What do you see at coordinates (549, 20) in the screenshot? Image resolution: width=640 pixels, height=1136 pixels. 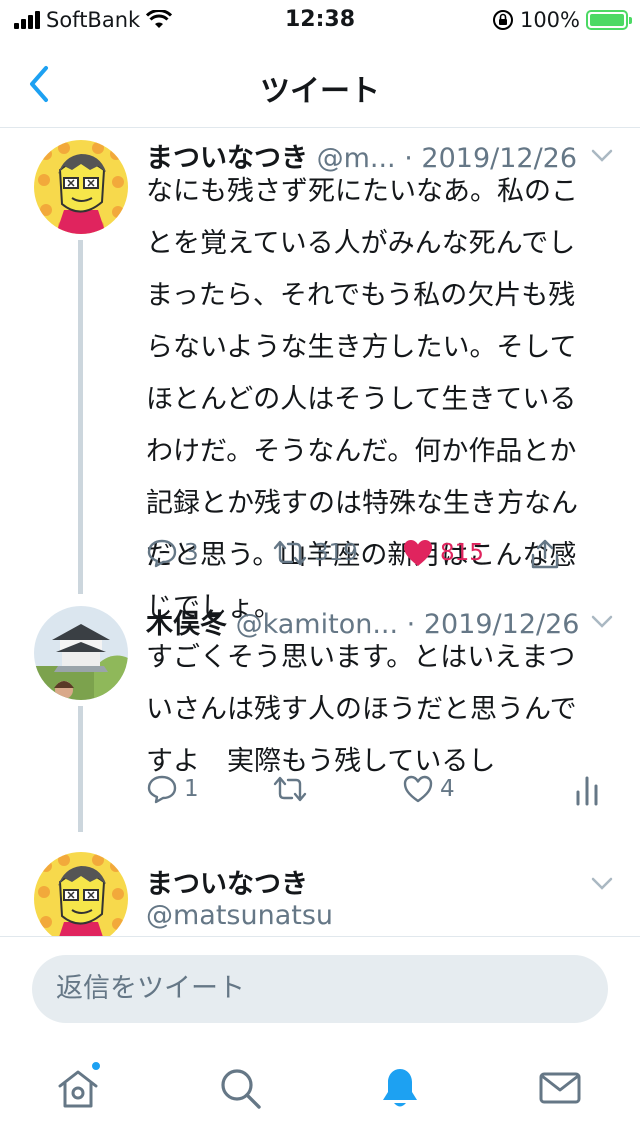 I see `battery-percent: 100%` at bounding box center [549, 20].